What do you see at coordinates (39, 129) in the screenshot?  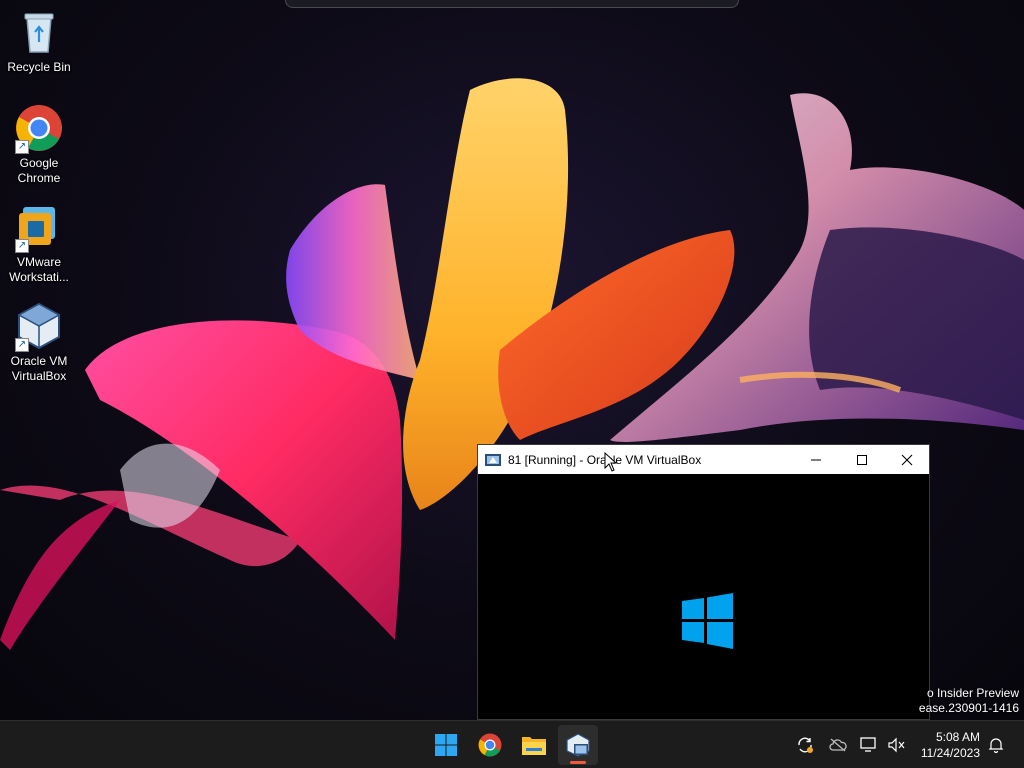 I see `chrome-icon: ↗` at bounding box center [39, 129].